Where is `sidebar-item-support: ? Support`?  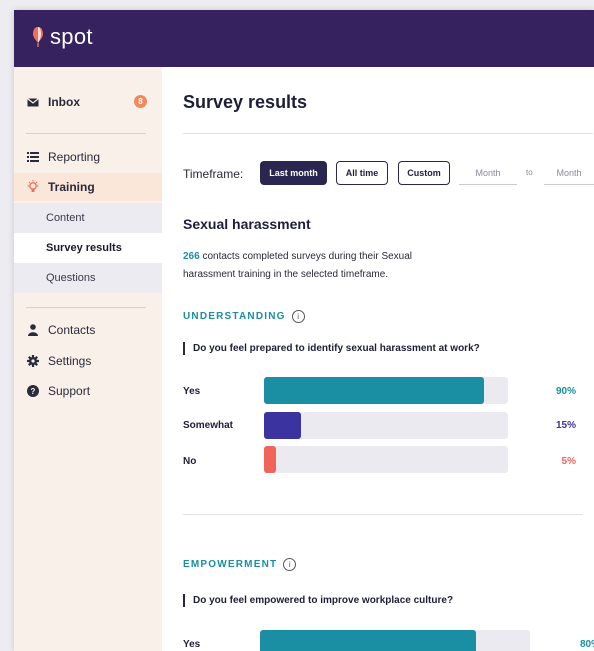 sidebar-item-support: ? Support is located at coordinates (88, 391).